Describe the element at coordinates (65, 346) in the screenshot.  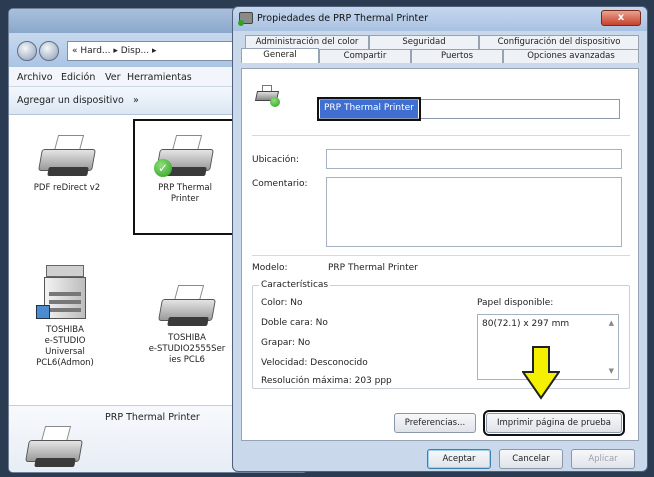
I see `device-label: TOSHIBA e-STUDIO Universal PCL6(Admon)` at that location.